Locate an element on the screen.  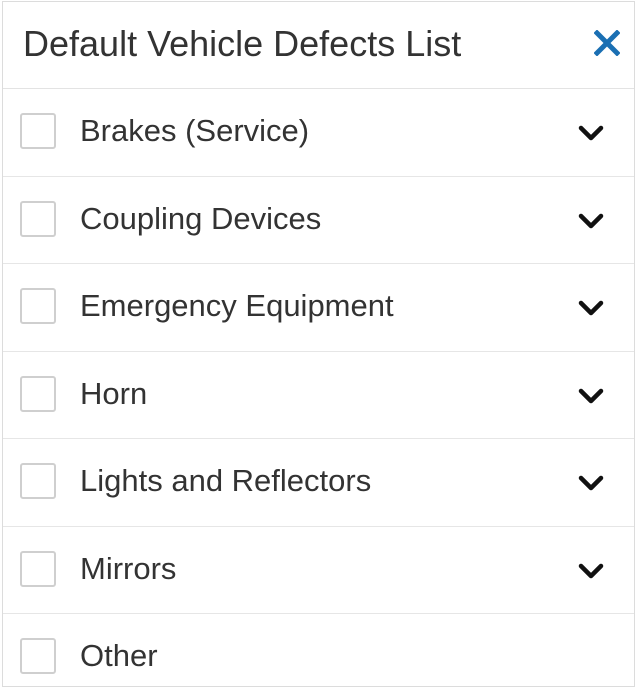
list-item: Horn is located at coordinates (318, 395).